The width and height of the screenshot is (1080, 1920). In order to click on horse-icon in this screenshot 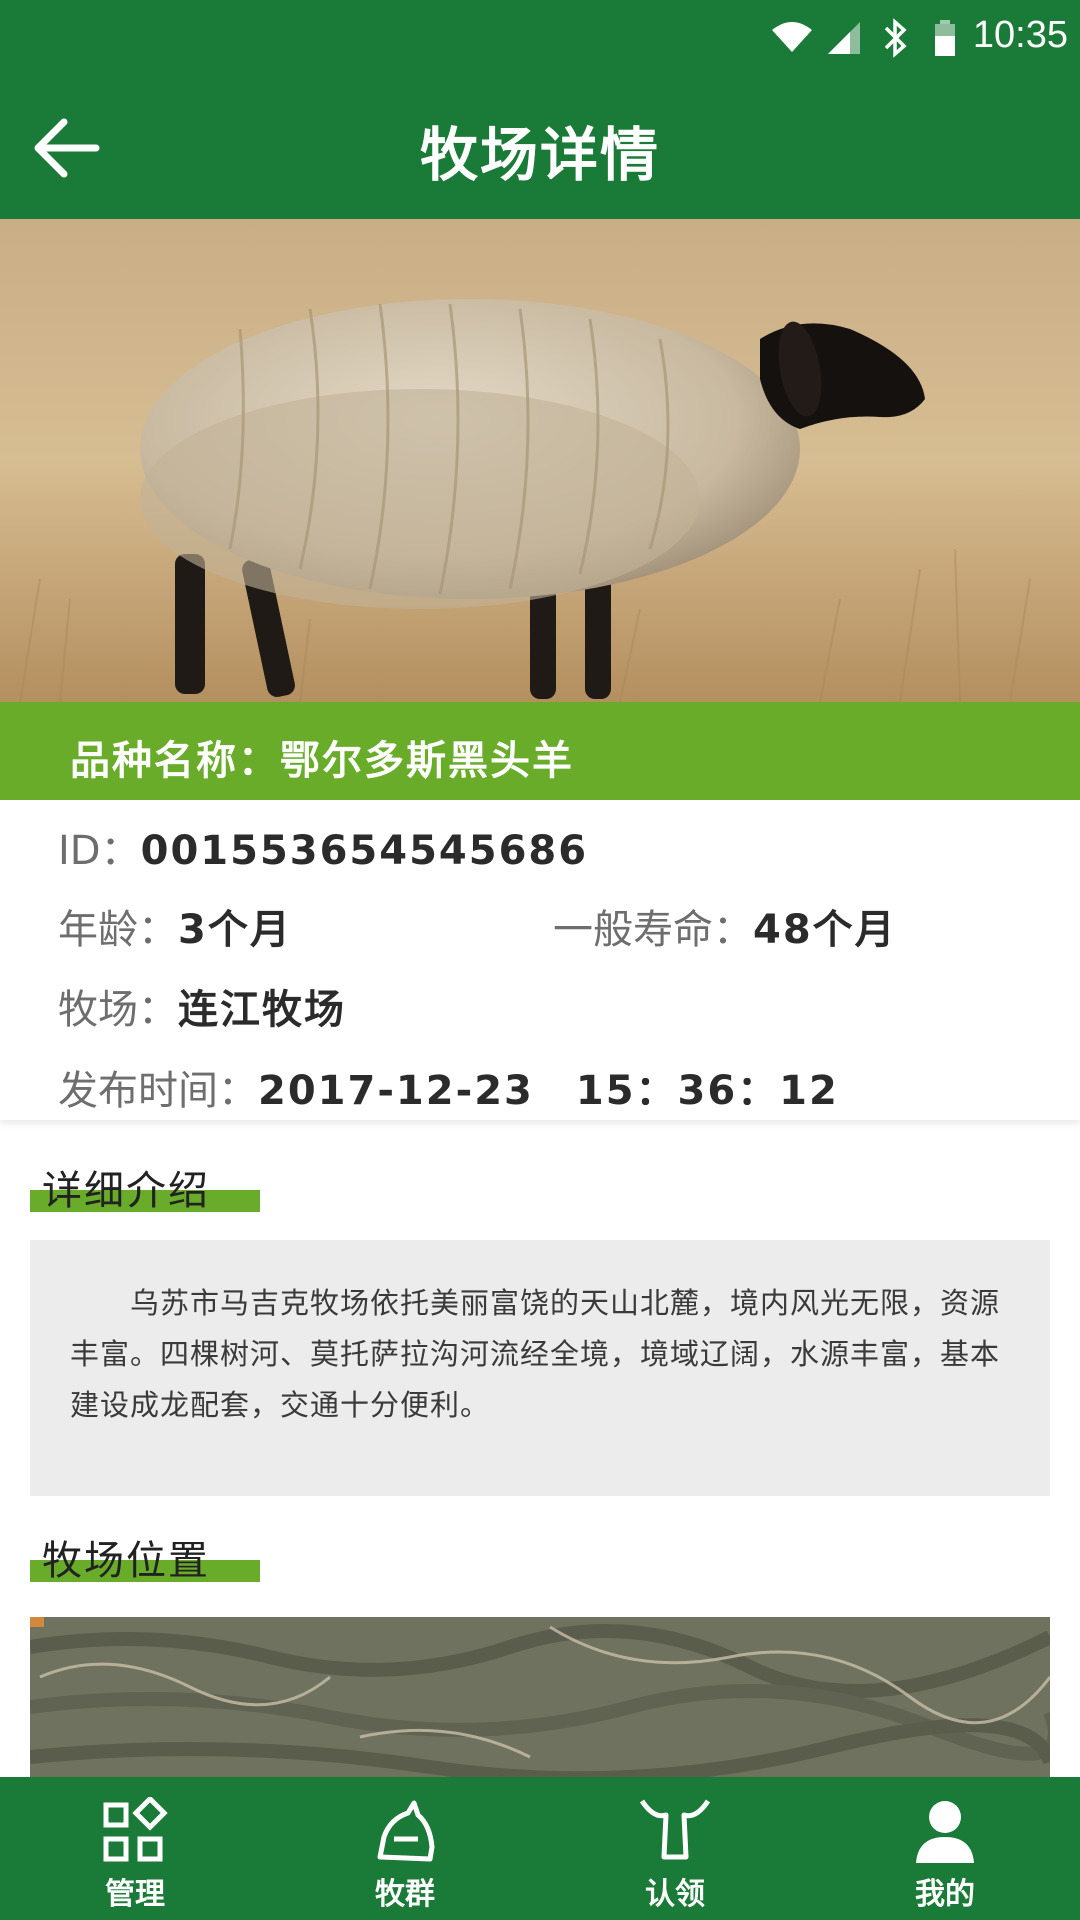, I will do `click(406, 1831)`.